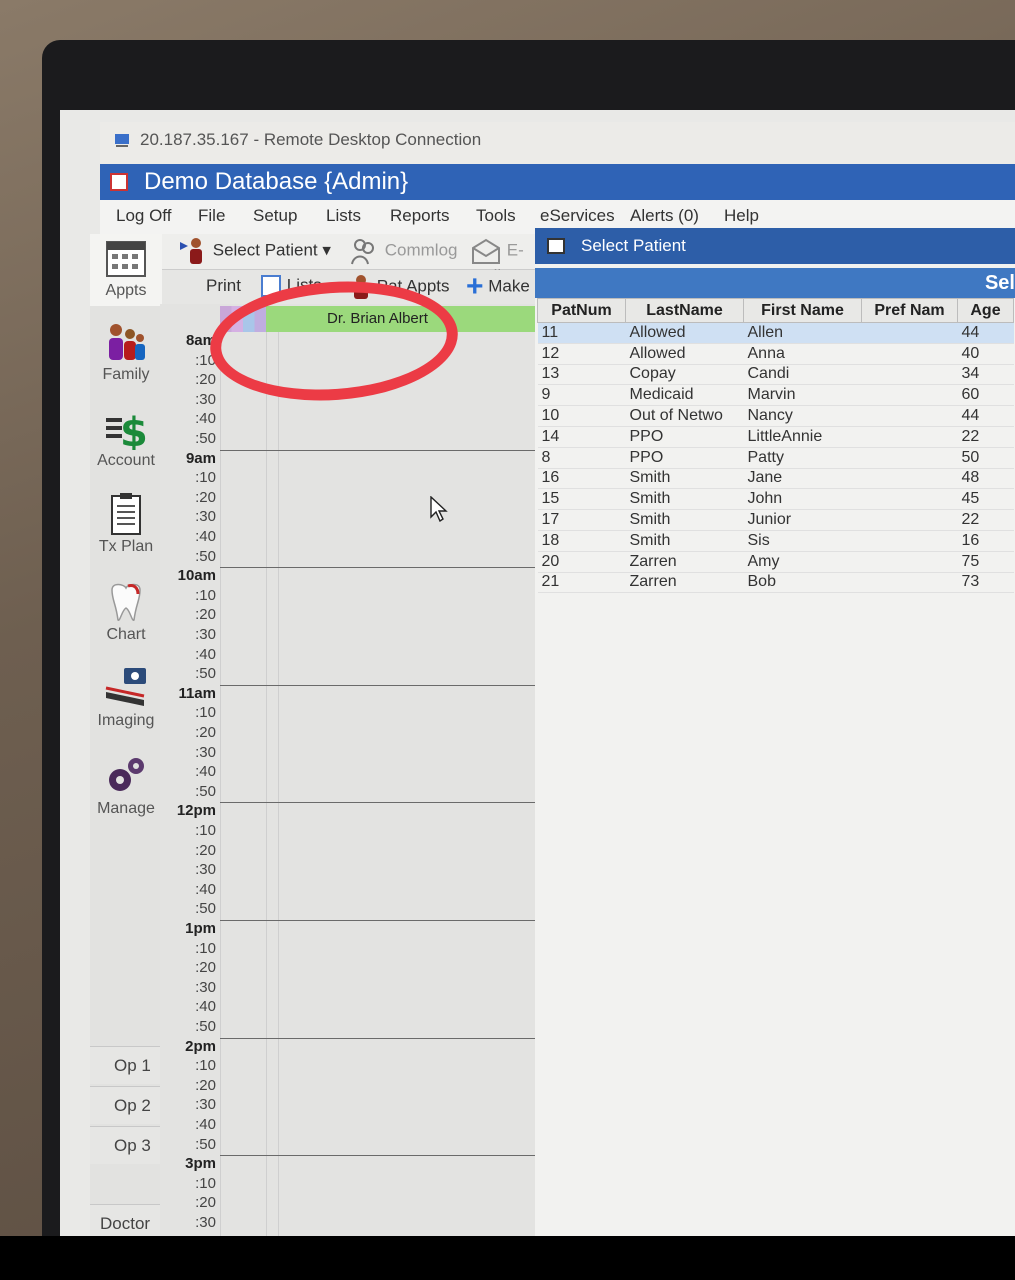 Image resolution: width=1015 pixels, height=1280 pixels. Describe the element at coordinates (802, 583) in the screenshot. I see `patient-cell: Bob` at that location.